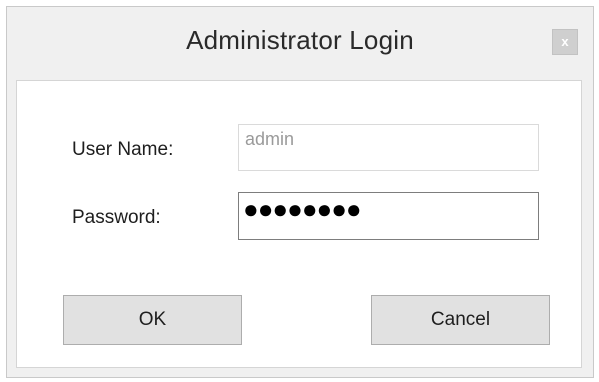 The image size is (599, 382). I want to click on password-field: ●●●●●●●●, so click(388, 216).